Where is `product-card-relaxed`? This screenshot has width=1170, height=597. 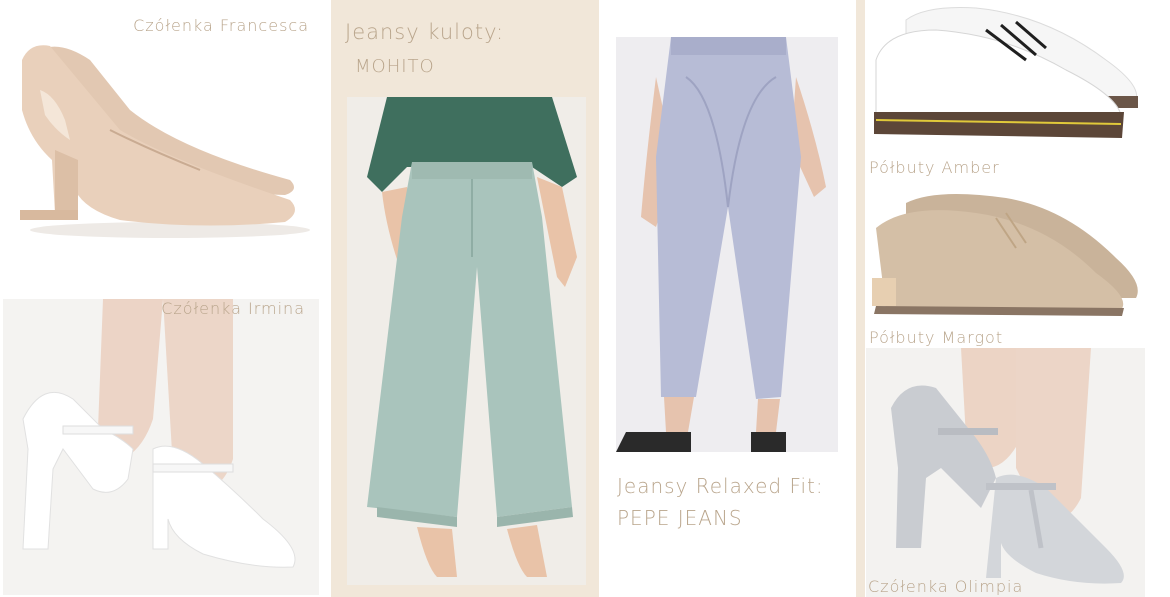 product-card-relaxed is located at coordinates (727, 244).